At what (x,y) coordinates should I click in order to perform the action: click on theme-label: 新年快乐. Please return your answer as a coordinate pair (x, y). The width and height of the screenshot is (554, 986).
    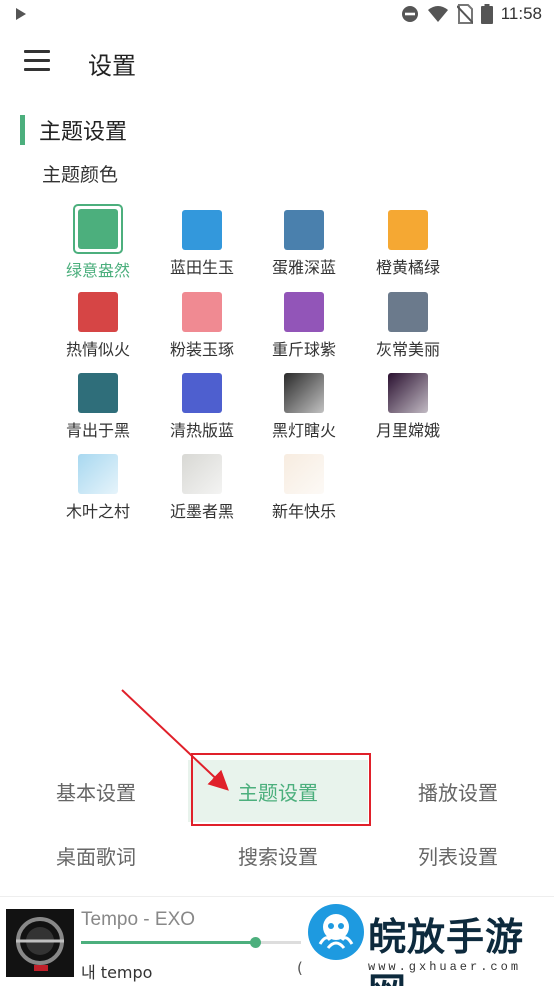
    Looking at the image, I should click on (303, 511).